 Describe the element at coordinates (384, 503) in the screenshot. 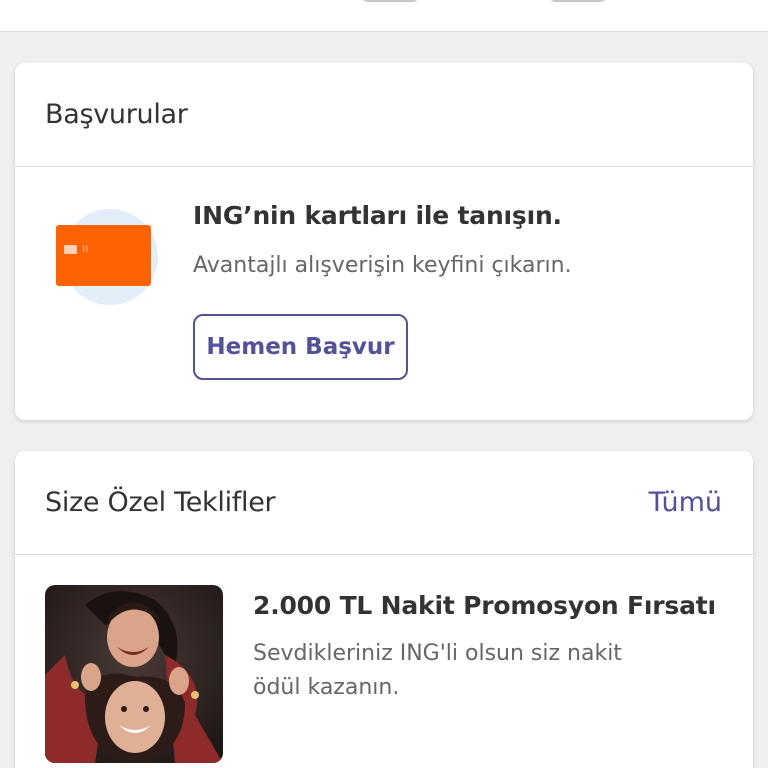

I see `offers-header: Size Özel Teklifler Tümü` at that location.